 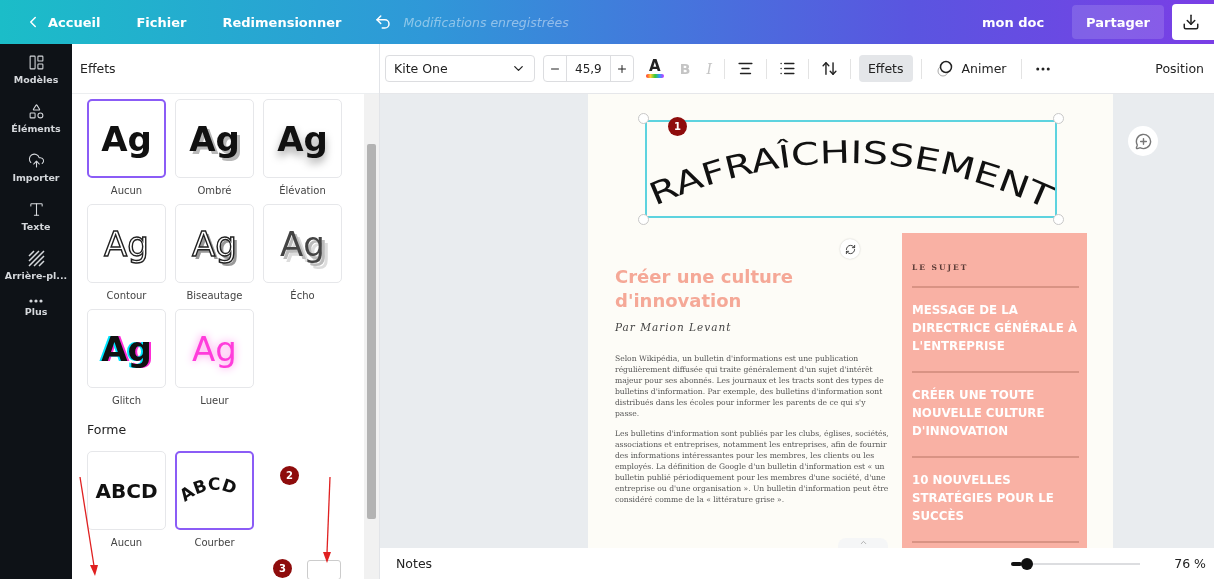 I want to click on scrollbar, so click(x=371, y=336).